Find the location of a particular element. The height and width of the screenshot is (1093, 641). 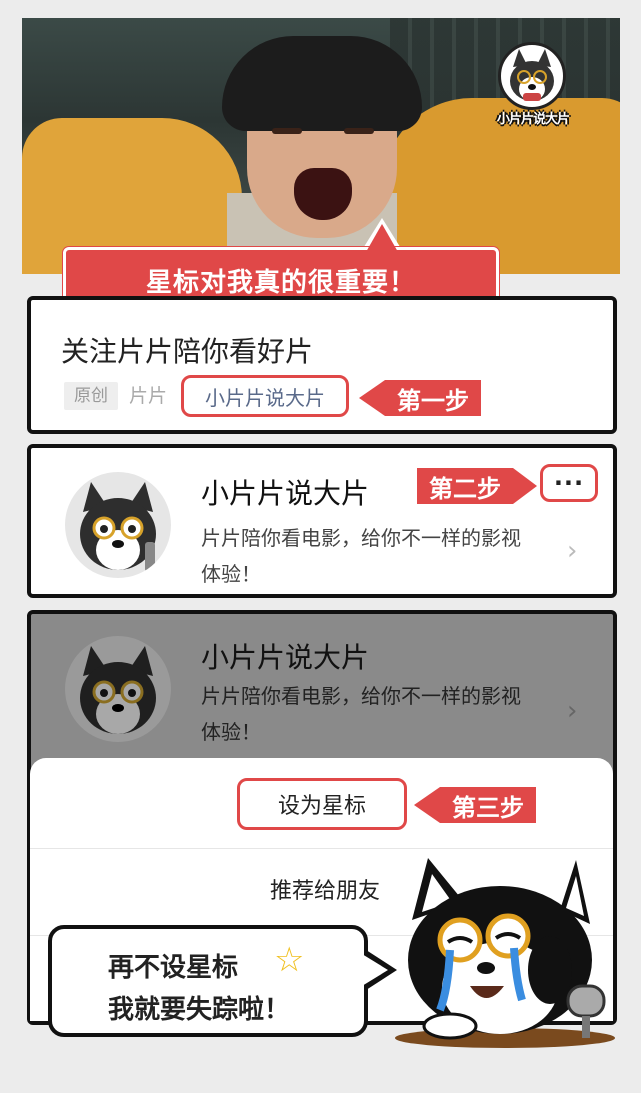

avatar is located at coordinates (118, 525).